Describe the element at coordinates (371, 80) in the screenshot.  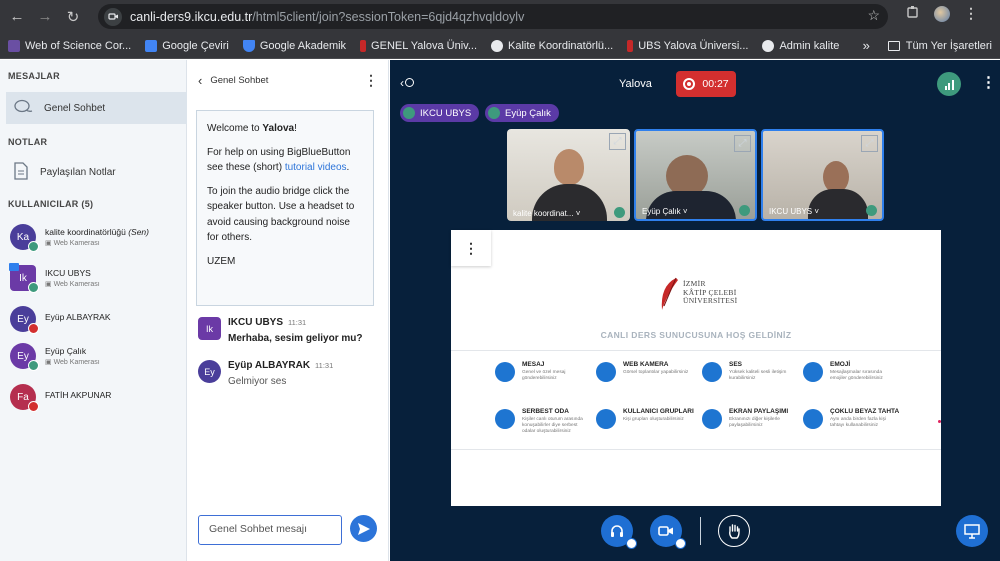
I see `chat-options-icon: ⋮` at that location.